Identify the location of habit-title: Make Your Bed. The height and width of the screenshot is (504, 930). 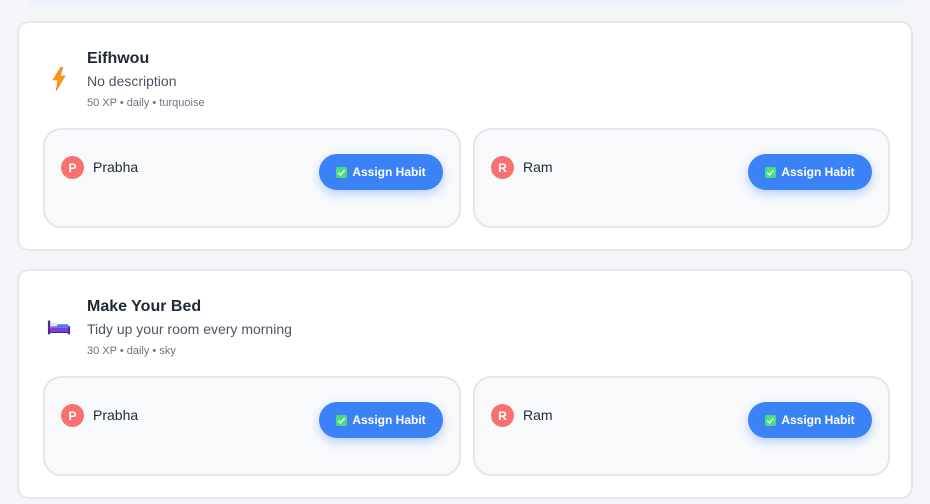
(144, 306).